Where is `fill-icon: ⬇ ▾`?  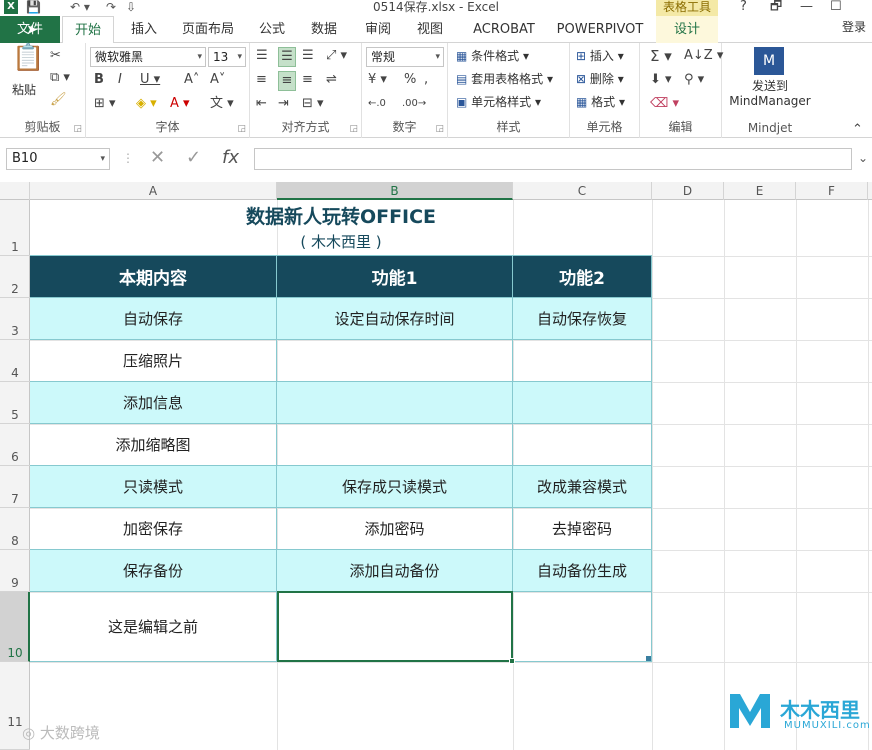
fill-icon: ⬇ ▾ is located at coordinates (661, 80).